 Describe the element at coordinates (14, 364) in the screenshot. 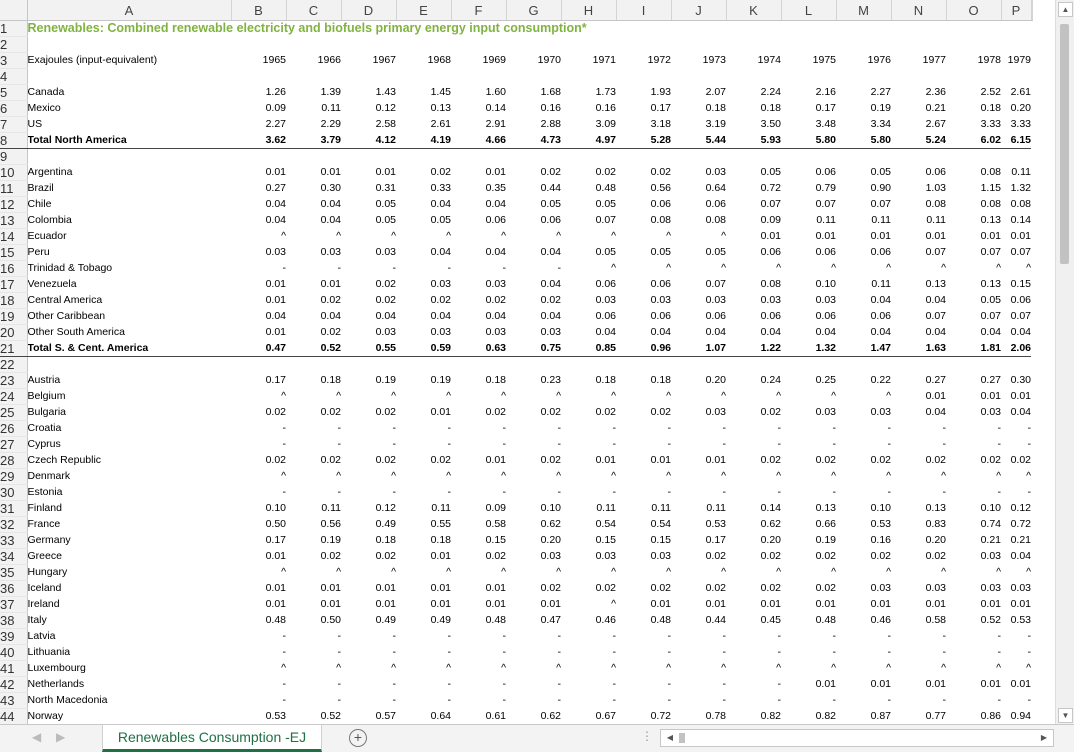

I see `row-header: 22` at that location.